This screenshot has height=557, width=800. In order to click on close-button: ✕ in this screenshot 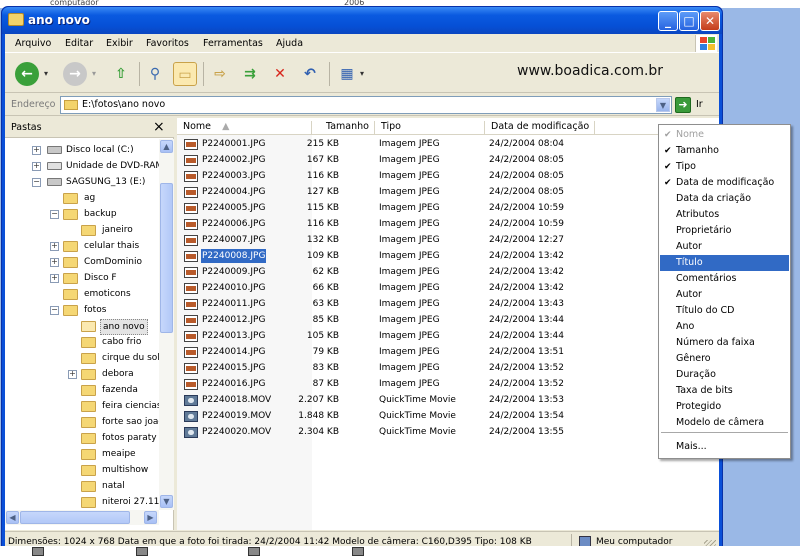, I will do `click(710, 21)`.